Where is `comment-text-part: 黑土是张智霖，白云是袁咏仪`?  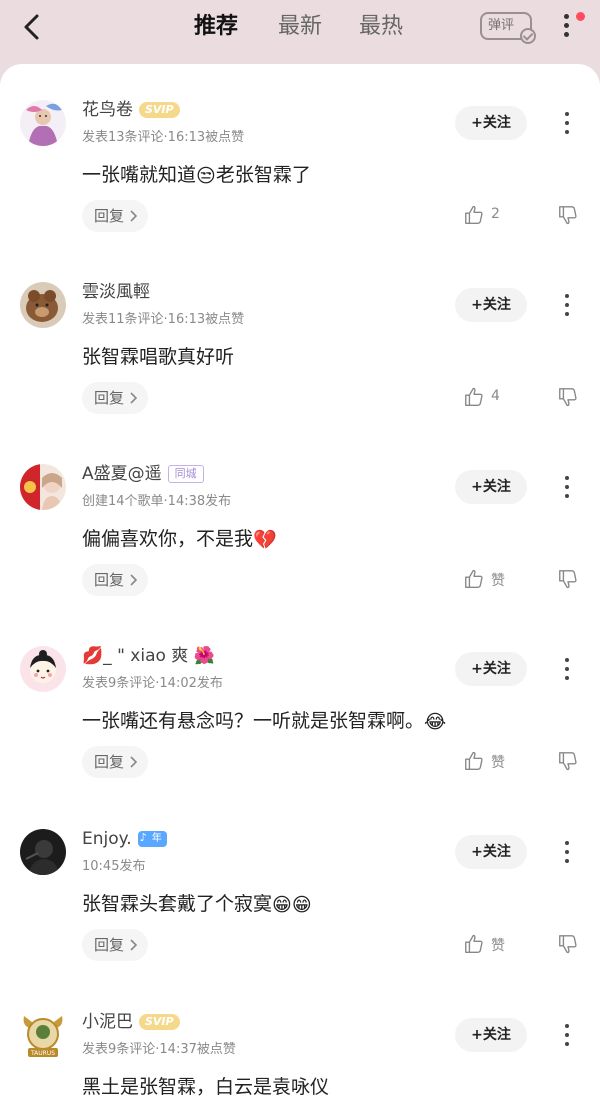 comment-text-part: 黑土是张智霖，白云是袁咏仪 is located at coordinates (206, 1087).